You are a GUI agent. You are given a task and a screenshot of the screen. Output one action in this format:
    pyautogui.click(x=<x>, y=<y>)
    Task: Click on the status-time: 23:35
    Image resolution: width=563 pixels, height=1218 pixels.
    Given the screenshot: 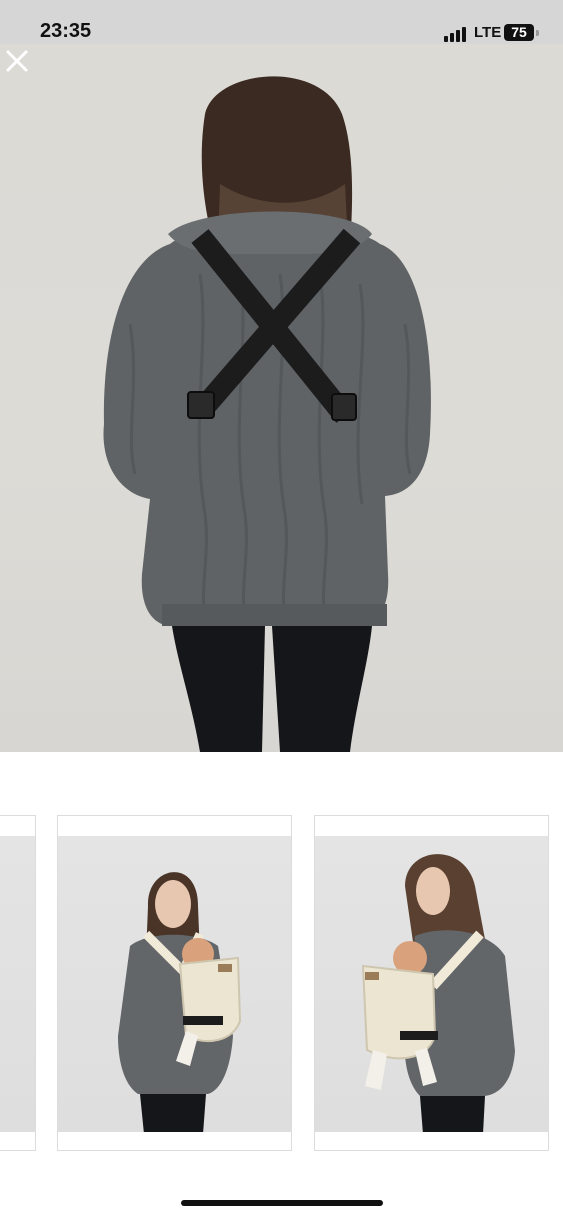 What is the action you would take?
    pyautogui.click(x=66, y=31)
    